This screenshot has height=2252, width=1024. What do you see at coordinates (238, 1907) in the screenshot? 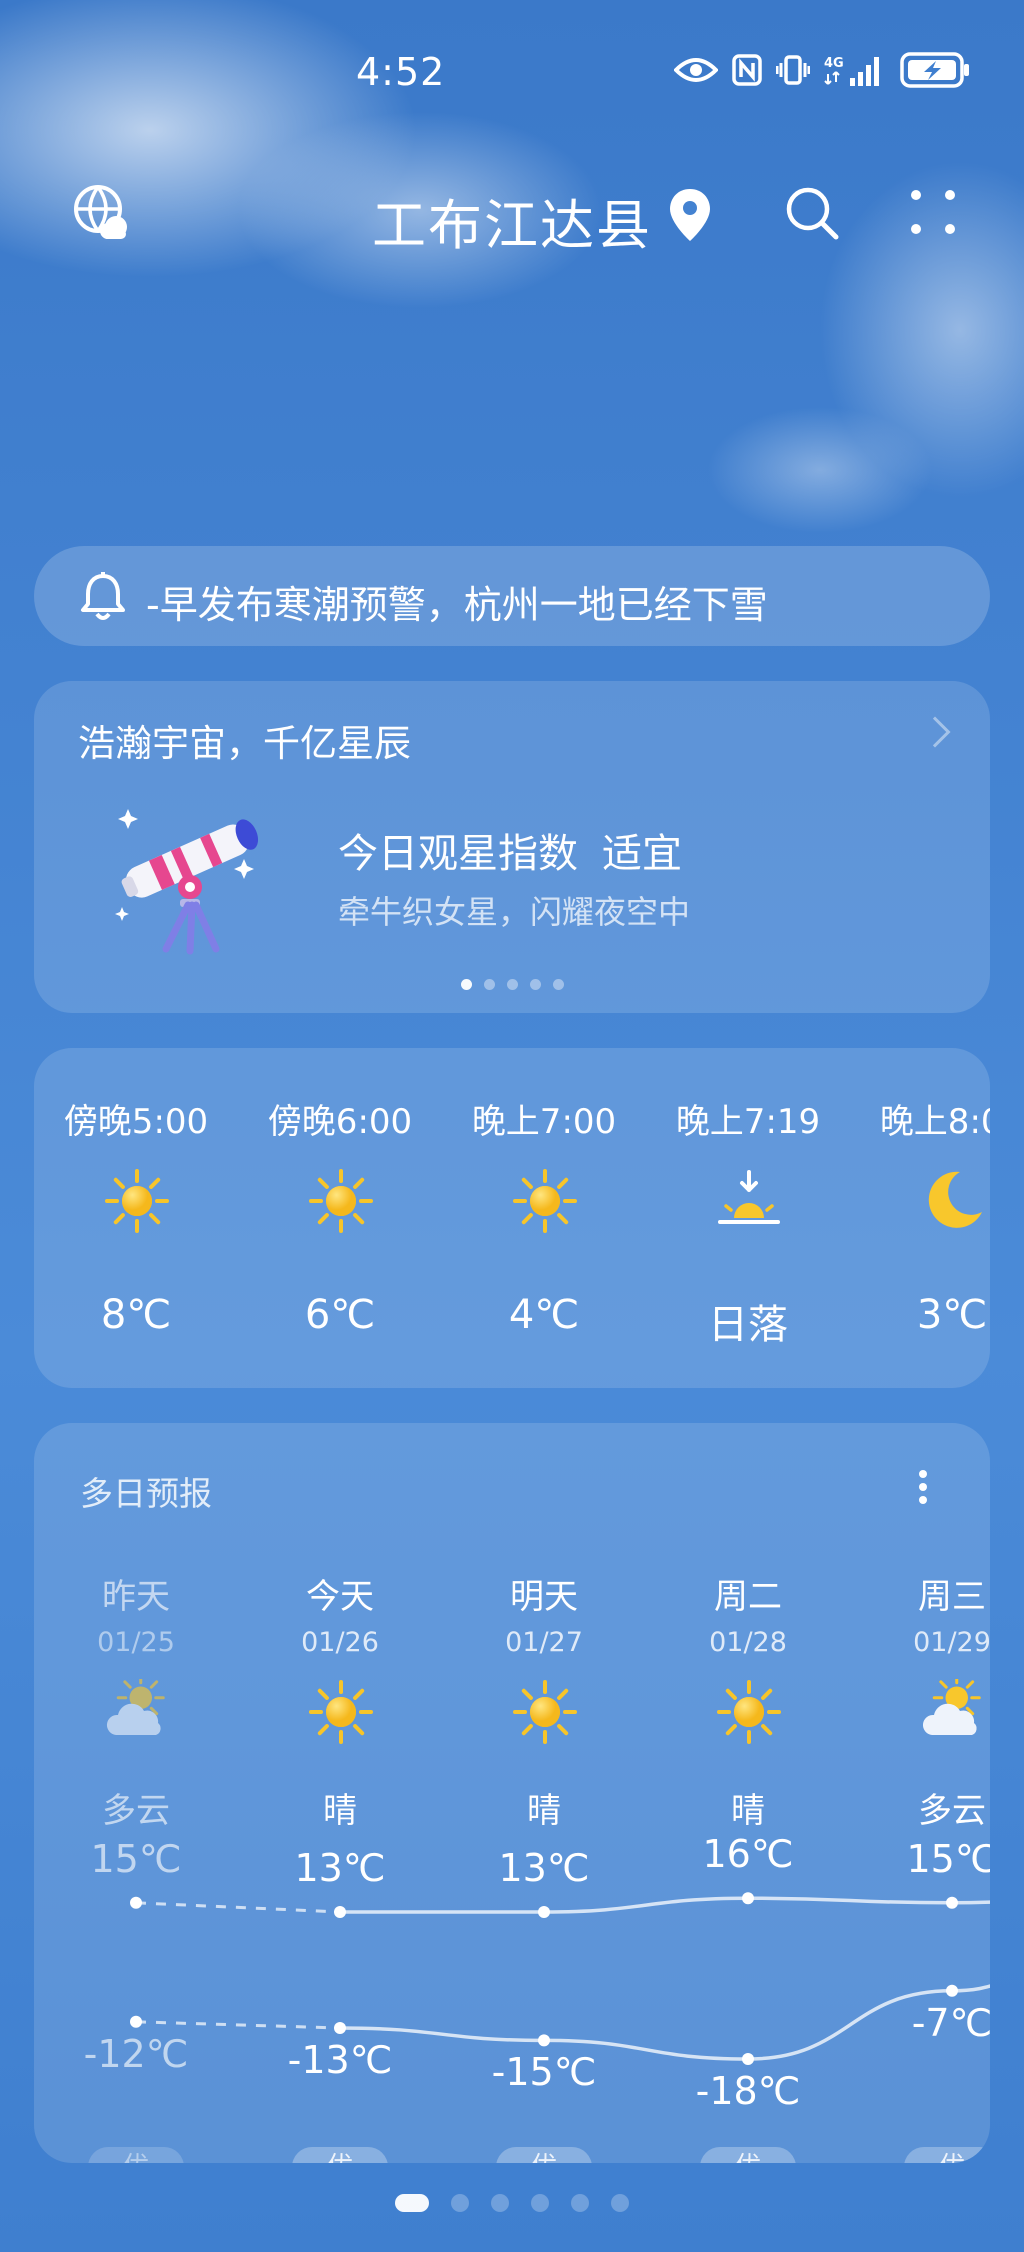
I see `high-temp-curve-past` at bounding box center [238, 1907].